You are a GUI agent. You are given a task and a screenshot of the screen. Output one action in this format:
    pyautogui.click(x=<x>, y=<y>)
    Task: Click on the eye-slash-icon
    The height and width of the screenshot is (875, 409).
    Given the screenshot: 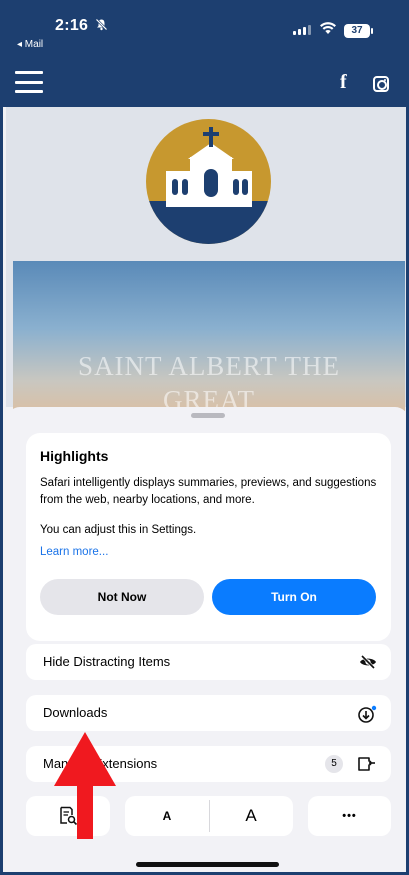 What is the action you would take?
    pyautogui.click(x=368, y=664)
    